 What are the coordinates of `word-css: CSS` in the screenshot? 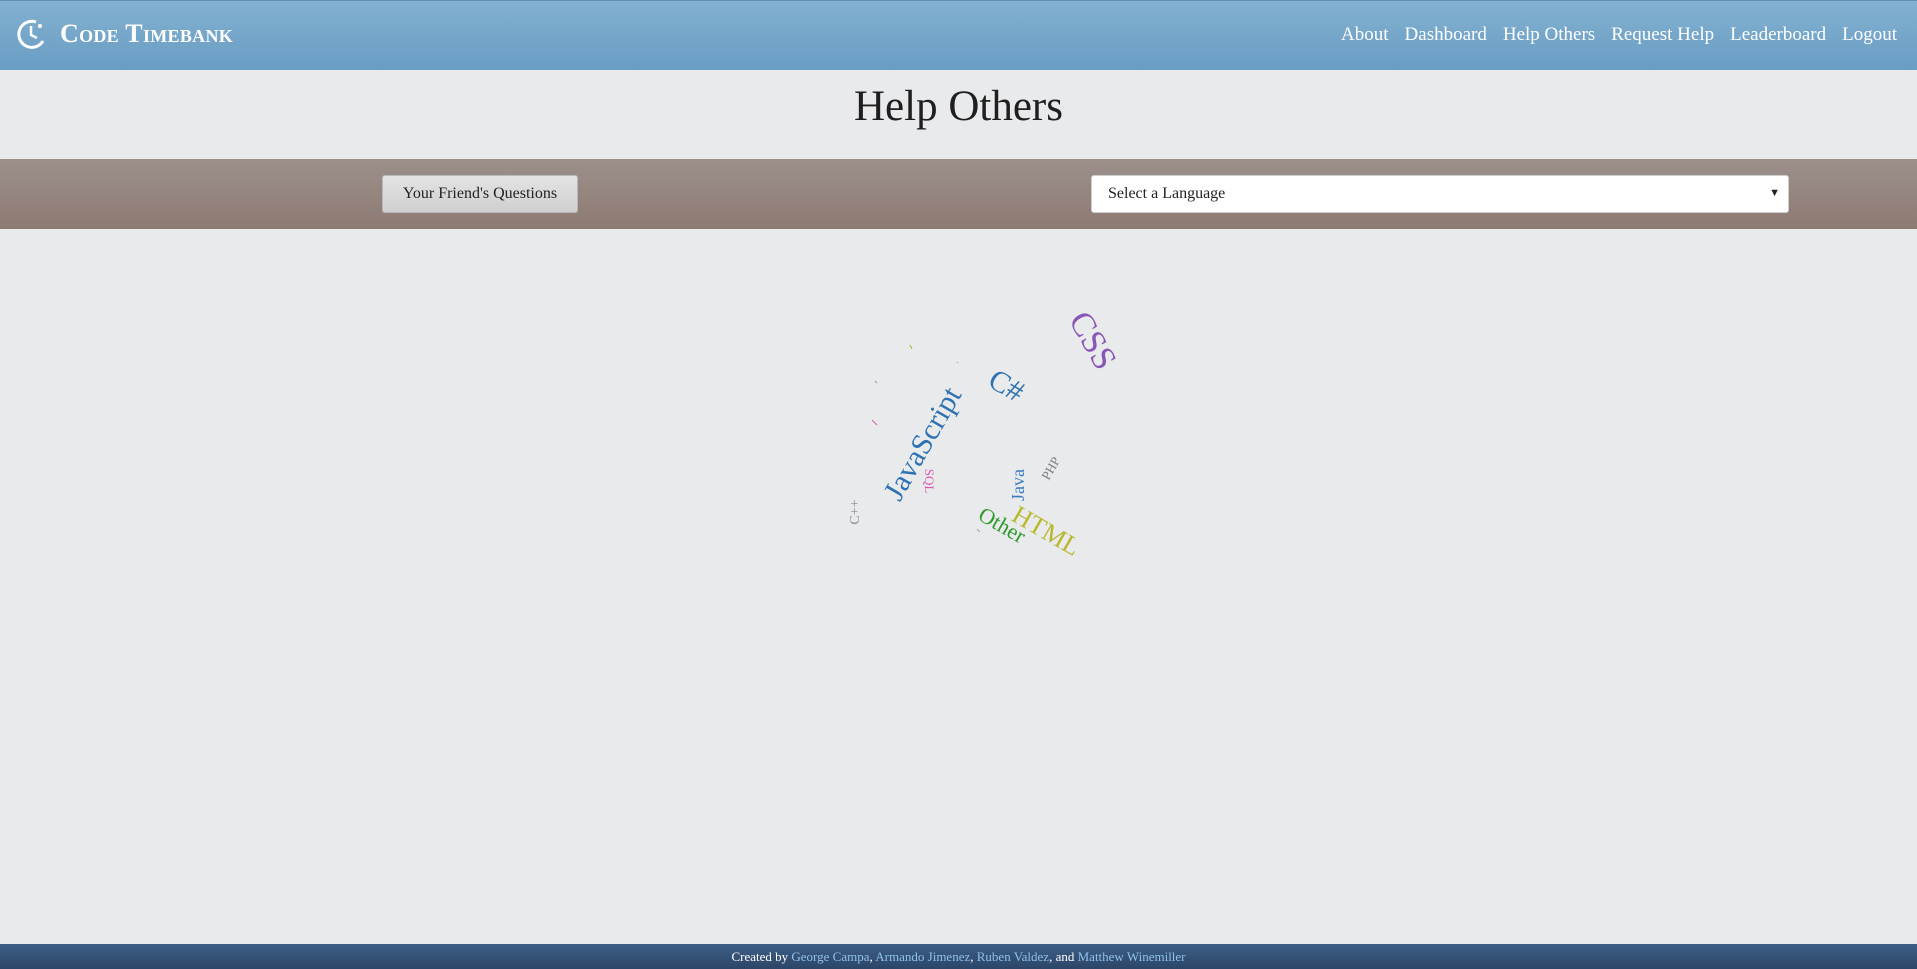 It's located at (1092, 340).